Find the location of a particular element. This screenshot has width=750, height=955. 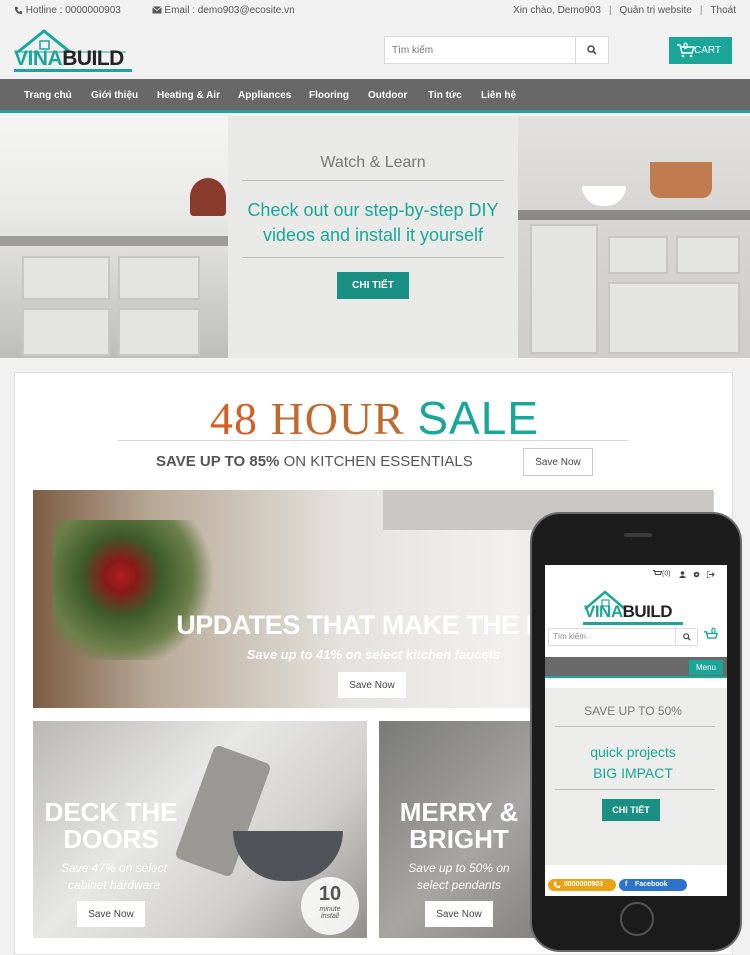

banner-text-line: select pendants is located at coordinates (459, 885).